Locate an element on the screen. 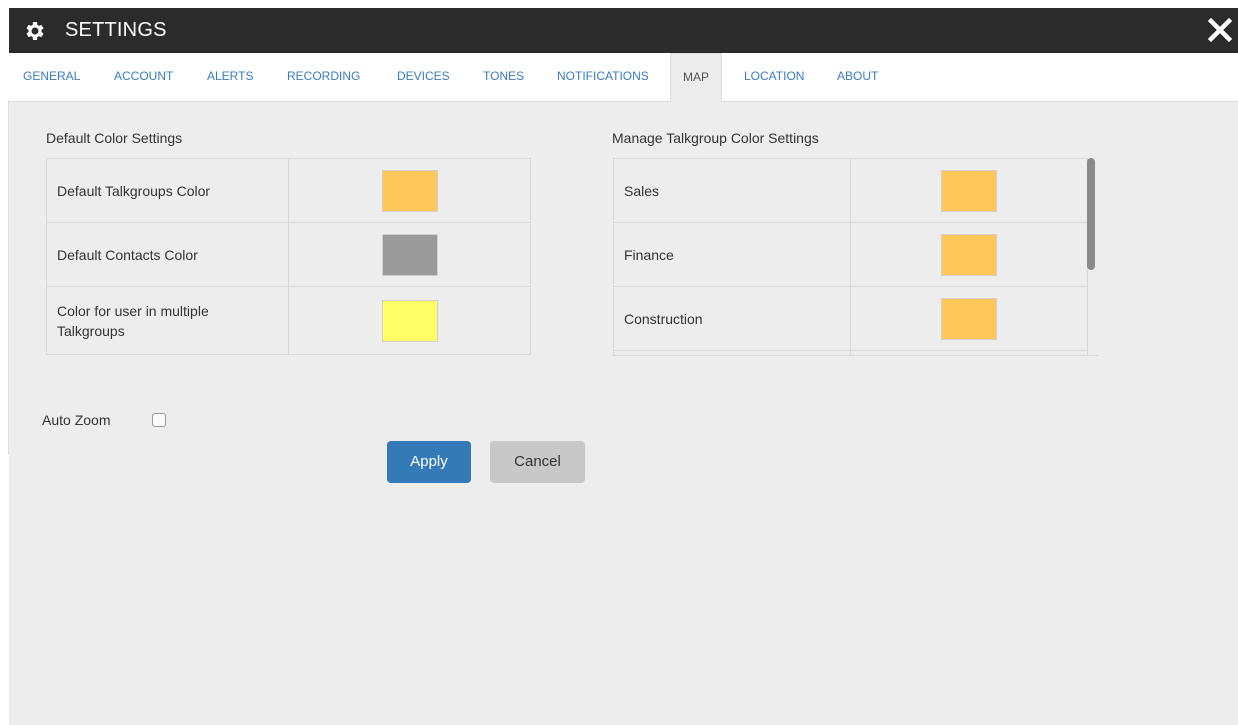 This screenshot has height=725, width=1238. talkgroup-color-table: Sales Finance Construction is located at coordinates (850, 256).